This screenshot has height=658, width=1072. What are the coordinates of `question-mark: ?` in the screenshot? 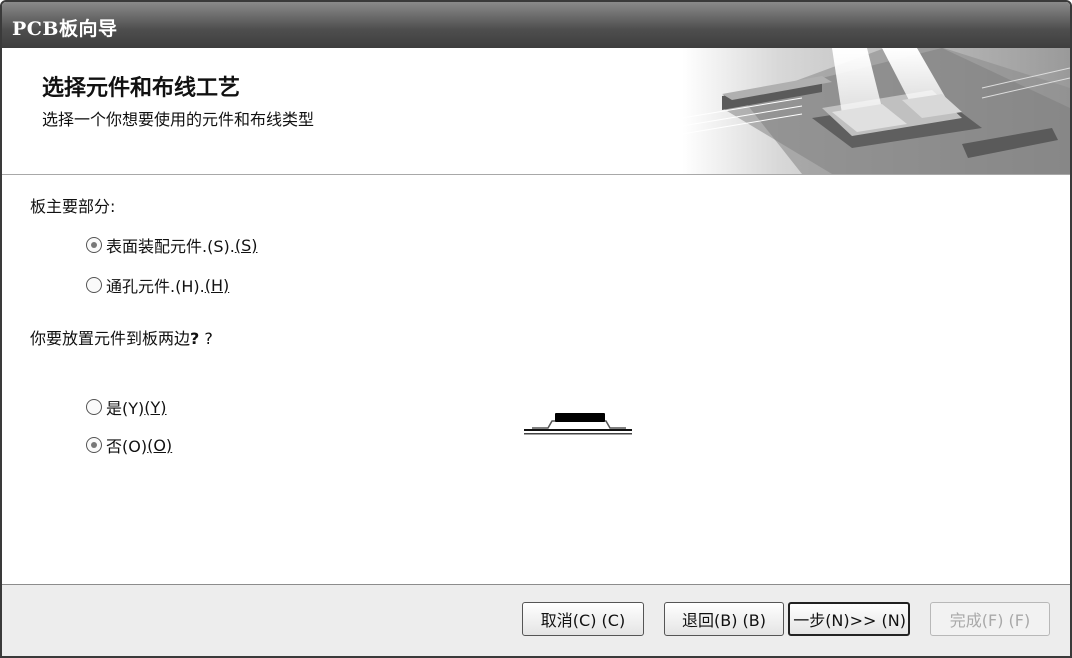 It's located at (208, 338).